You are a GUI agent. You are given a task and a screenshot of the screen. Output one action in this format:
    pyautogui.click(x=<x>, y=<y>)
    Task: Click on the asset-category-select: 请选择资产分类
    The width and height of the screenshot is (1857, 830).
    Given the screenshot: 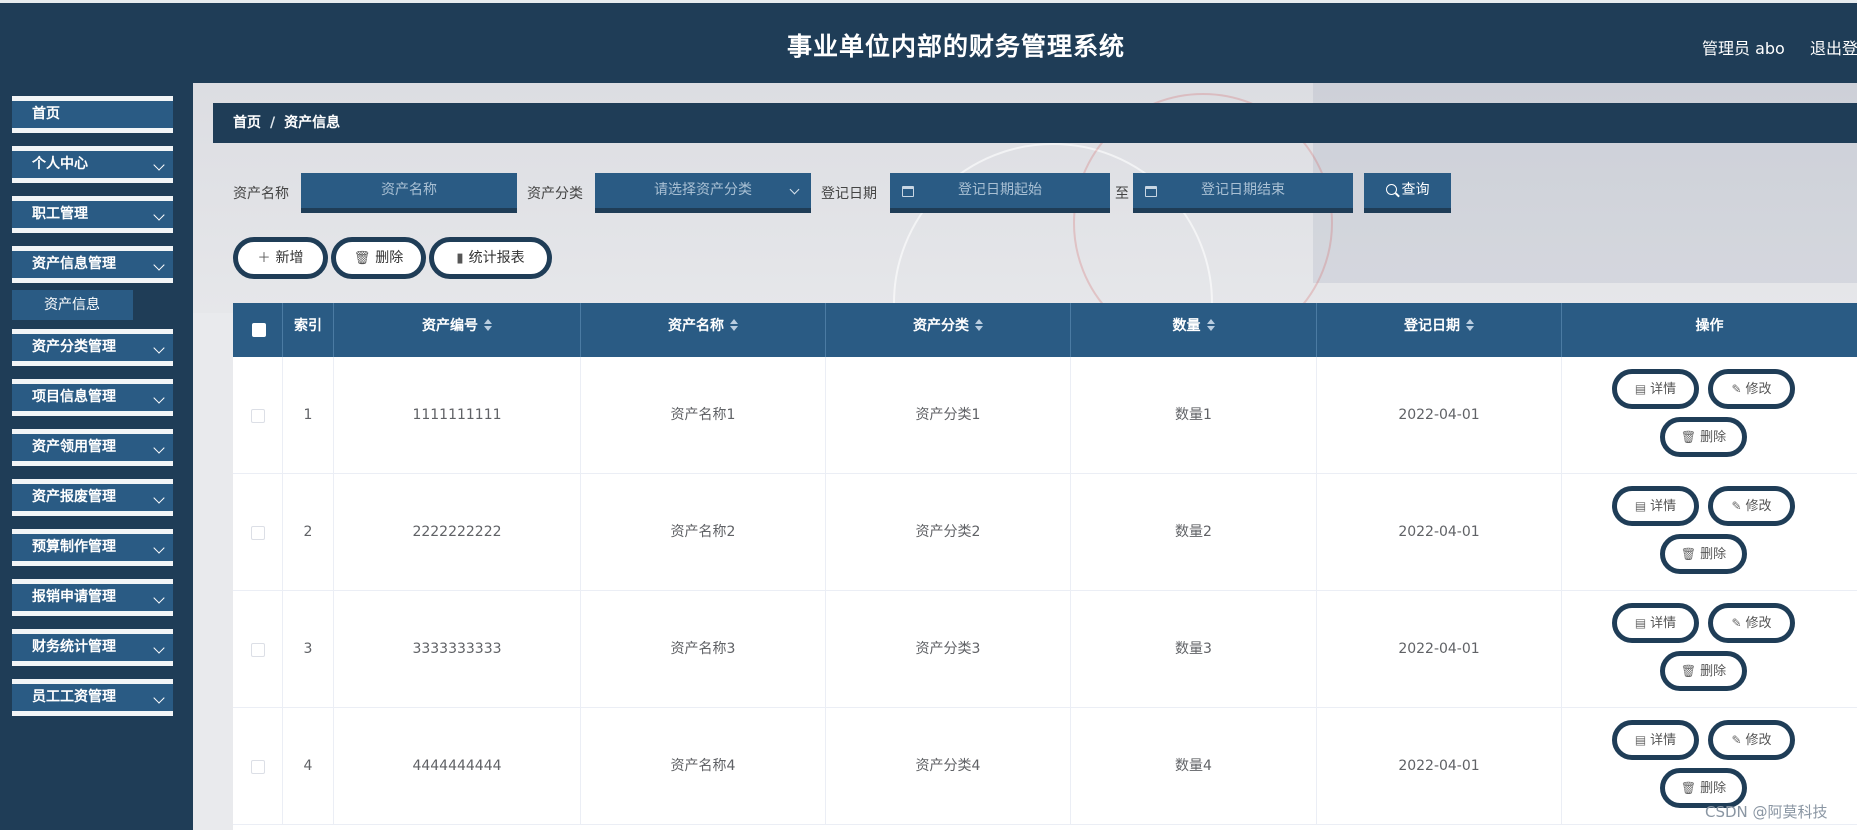 What is the action you would take?
    pyautogui.click(x=703, y=193)
    